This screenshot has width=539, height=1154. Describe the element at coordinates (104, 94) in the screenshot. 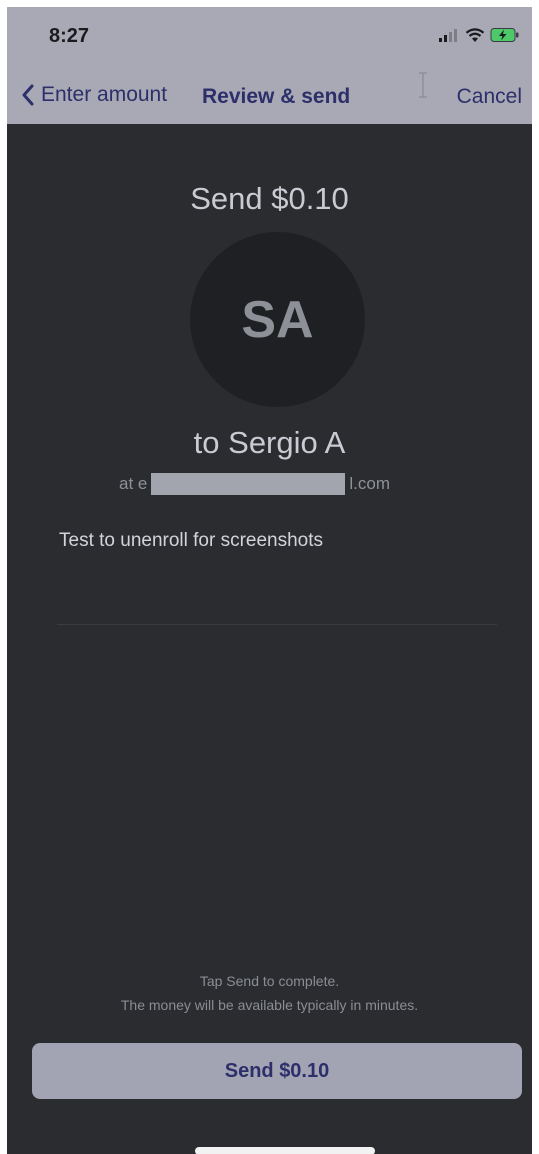

I see `back-button-label: Enter amount` at that location.